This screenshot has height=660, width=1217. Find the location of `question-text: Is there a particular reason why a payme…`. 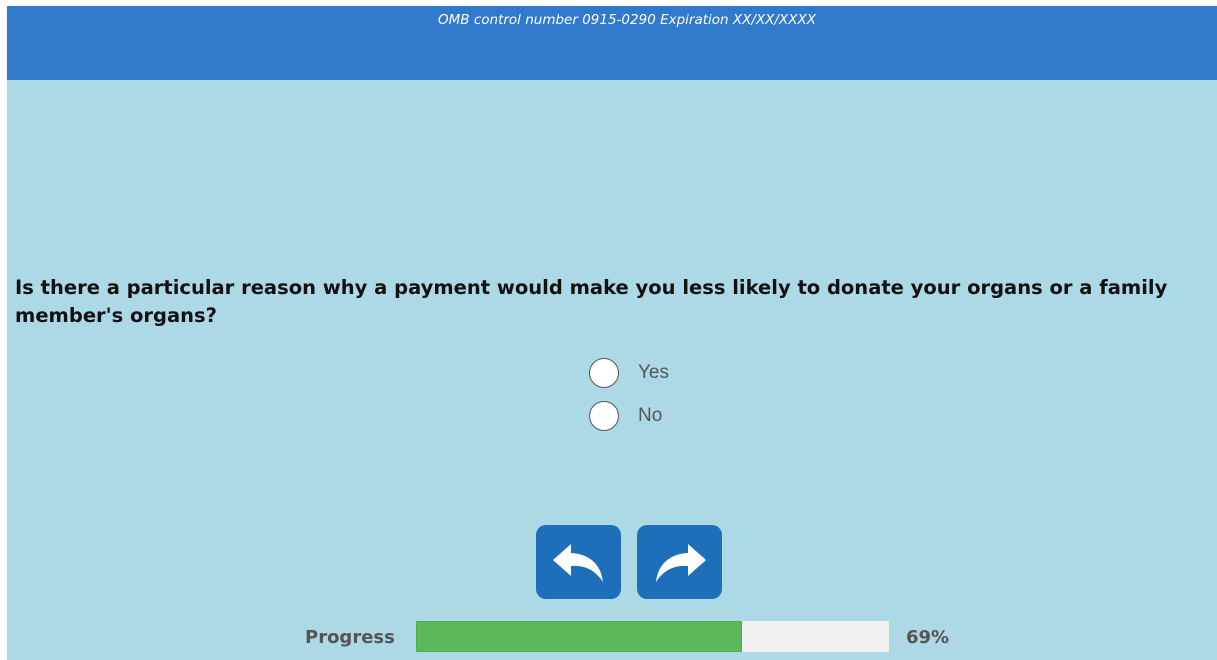

question-text: Is there a particular reason why a payme… is located at coordinates (591, 301).